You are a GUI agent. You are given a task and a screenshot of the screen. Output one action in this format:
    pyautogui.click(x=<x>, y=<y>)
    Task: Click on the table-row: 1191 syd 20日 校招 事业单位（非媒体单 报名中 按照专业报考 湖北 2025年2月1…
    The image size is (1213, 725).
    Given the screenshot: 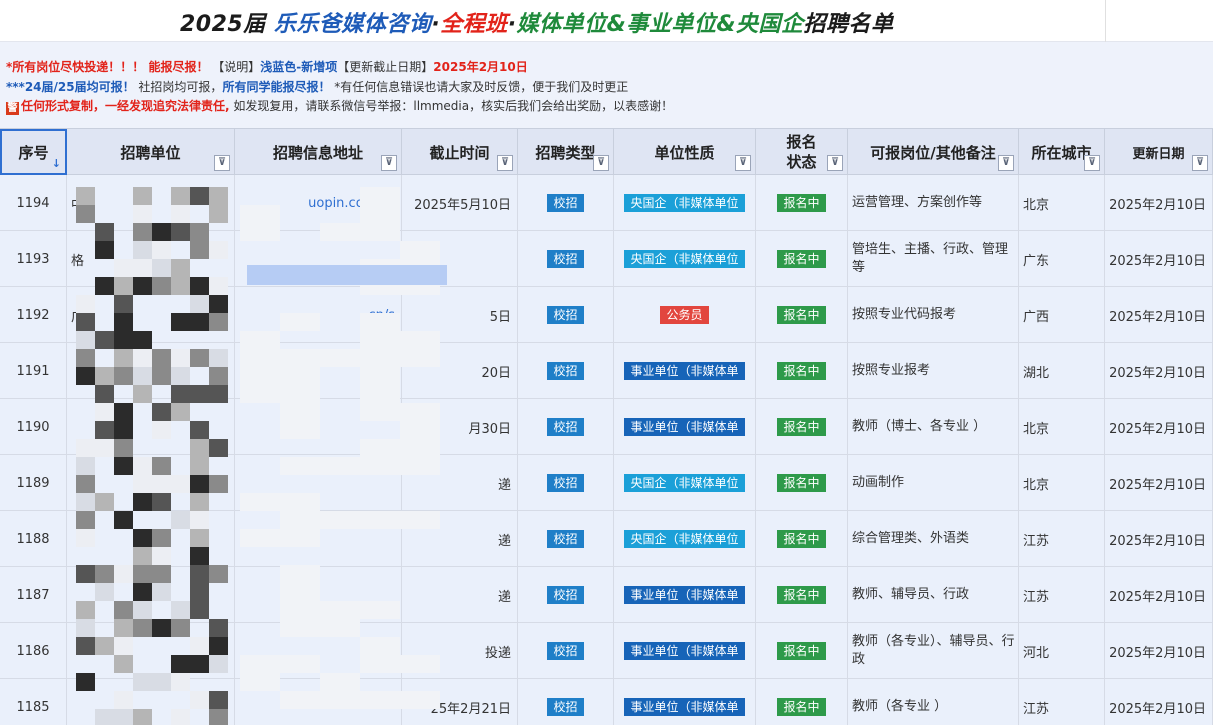 What is the action you would take?
    pyautogui.click(x=606, y=371)
    